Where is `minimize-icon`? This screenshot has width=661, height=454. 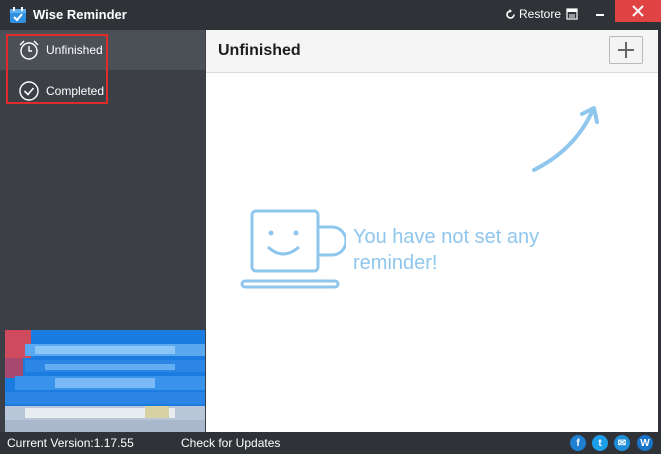 minimize-icon is located at coordinates (600, 13).